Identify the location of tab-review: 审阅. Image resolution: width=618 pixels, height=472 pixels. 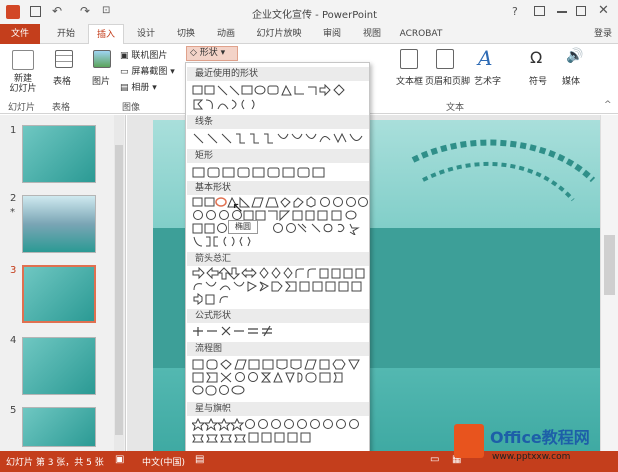
(332, 34).